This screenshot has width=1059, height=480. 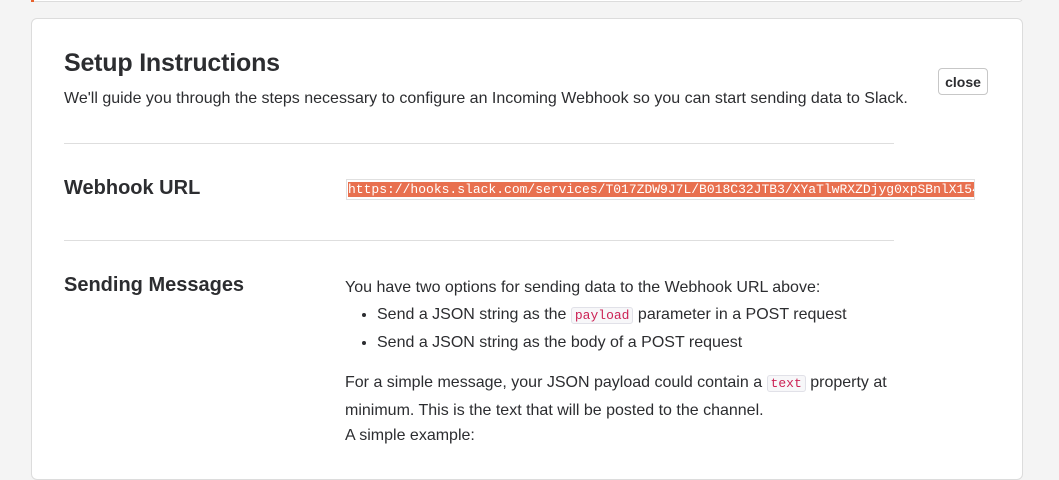 What do you see at coordinates (410, 435) in the screenshot?
I see `simple-example-label: A simple example:` at bounding box center [410, 435].